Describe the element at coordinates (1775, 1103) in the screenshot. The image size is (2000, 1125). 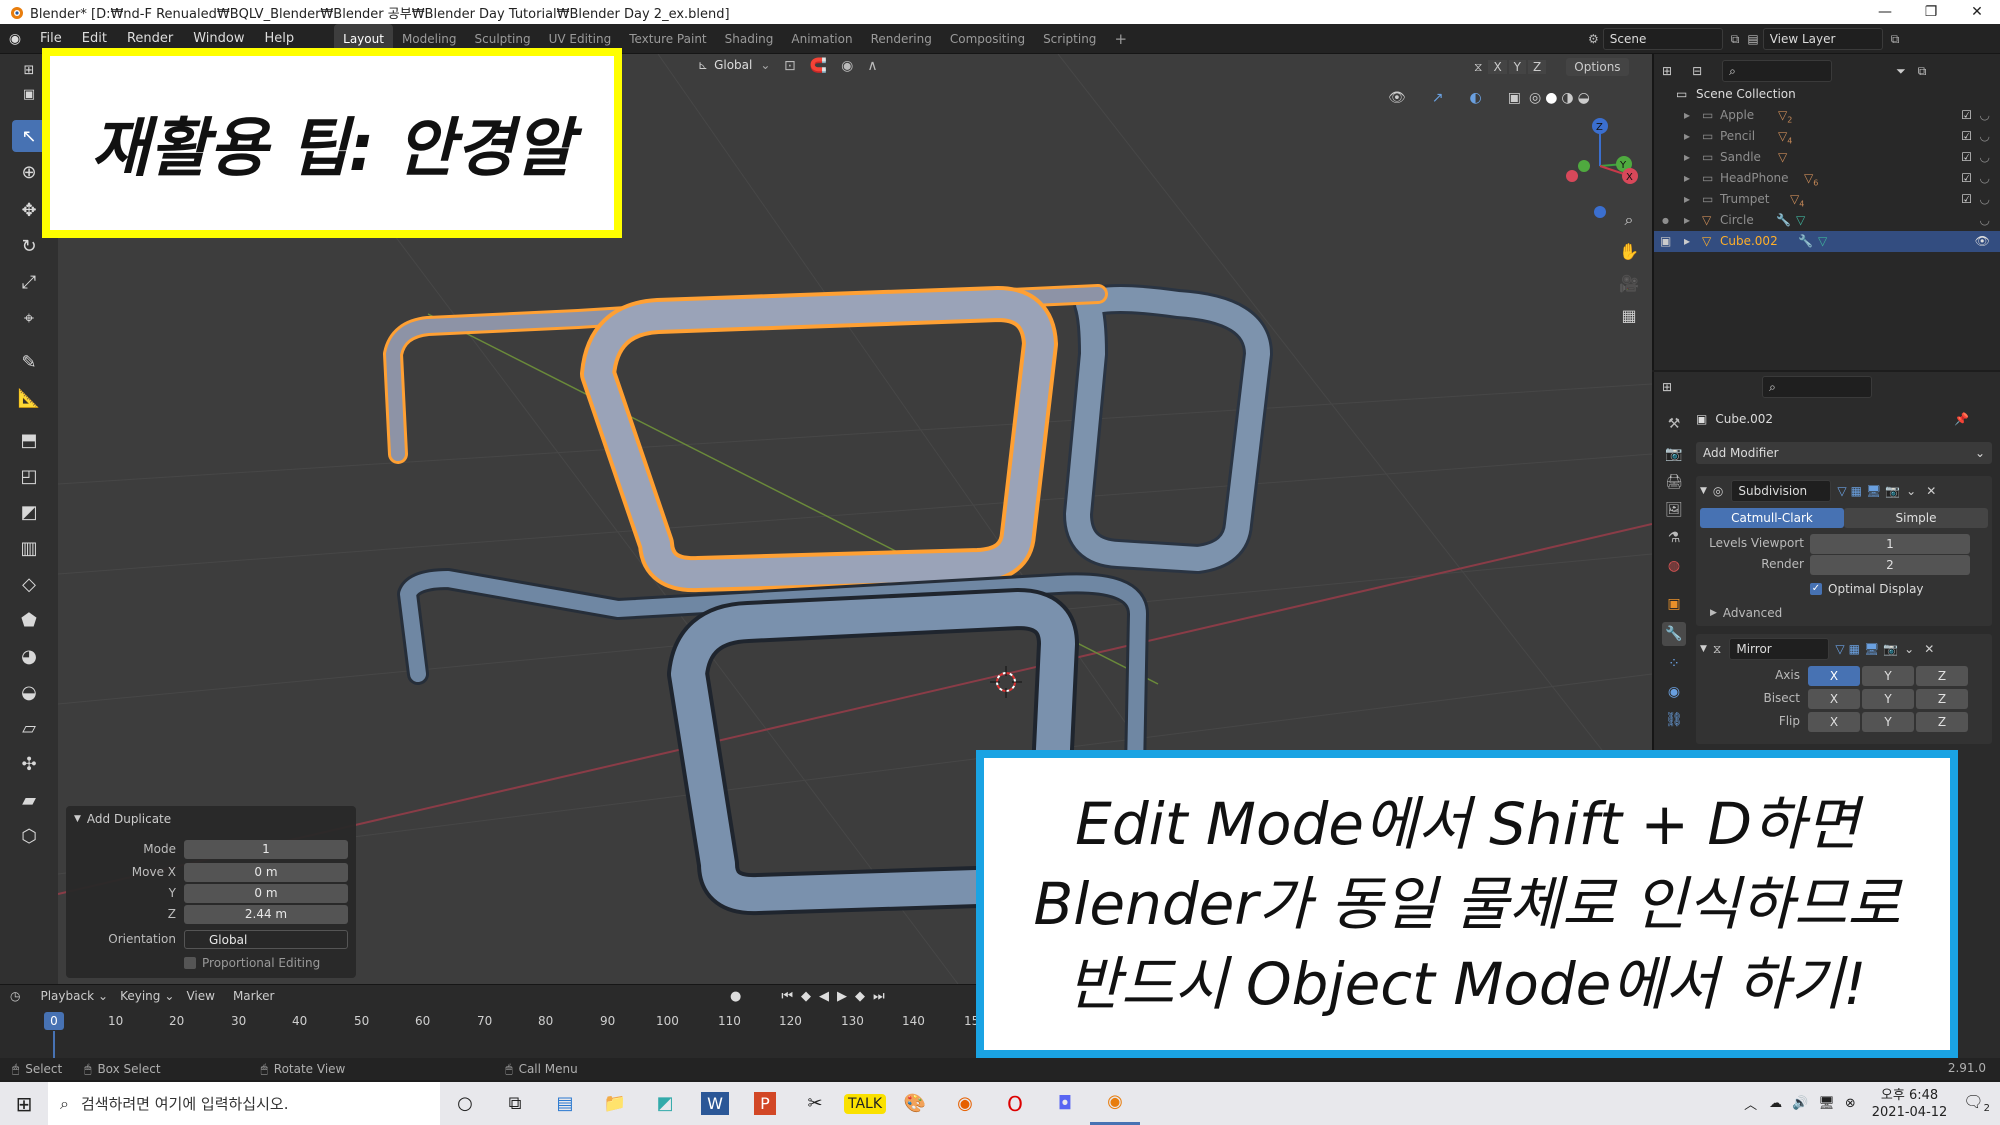
I see `onedrive-icon: ☁` at that location.